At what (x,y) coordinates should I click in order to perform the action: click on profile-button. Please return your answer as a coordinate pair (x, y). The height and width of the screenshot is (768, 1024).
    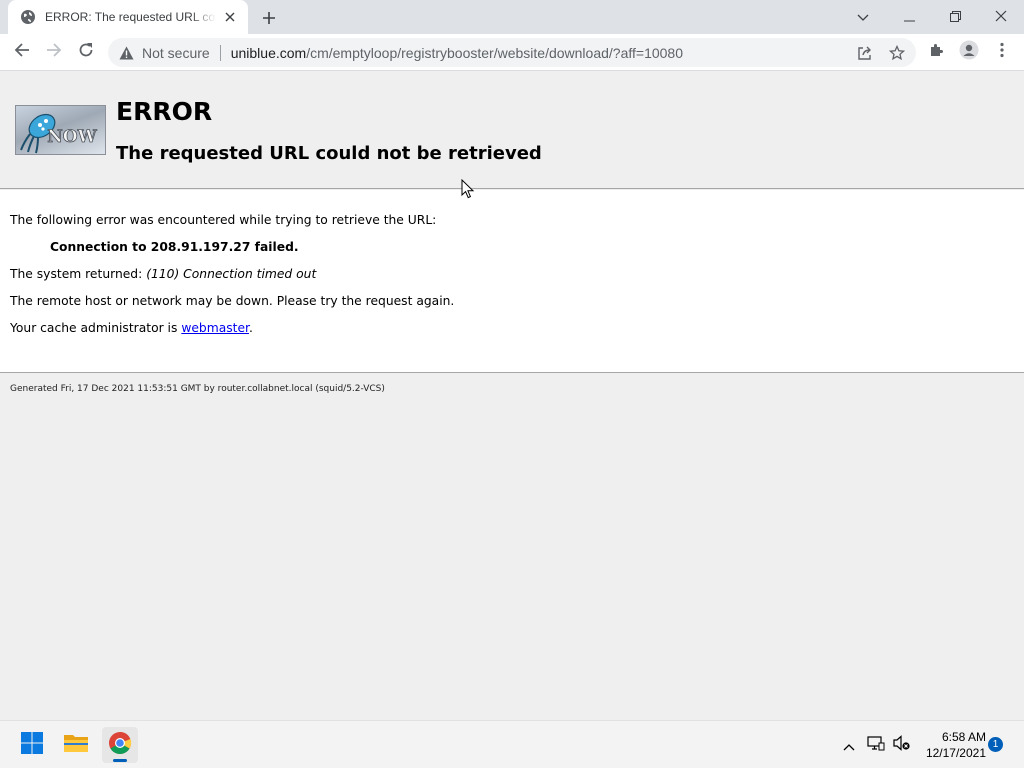
    Looking at the image, I should click on (969, 52).